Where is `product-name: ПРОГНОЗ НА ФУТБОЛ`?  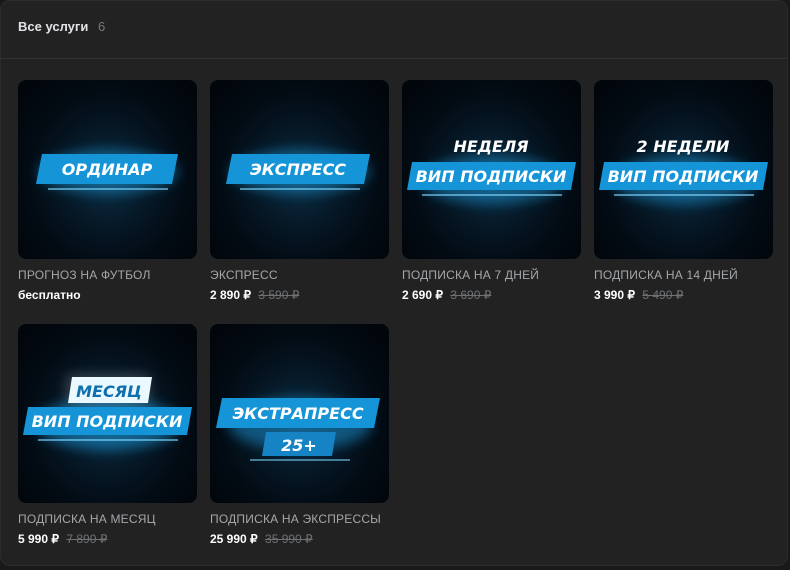 product-name: ПРОГНОЗ НА ФУТБОЛ is located at coordinates (107, 275).